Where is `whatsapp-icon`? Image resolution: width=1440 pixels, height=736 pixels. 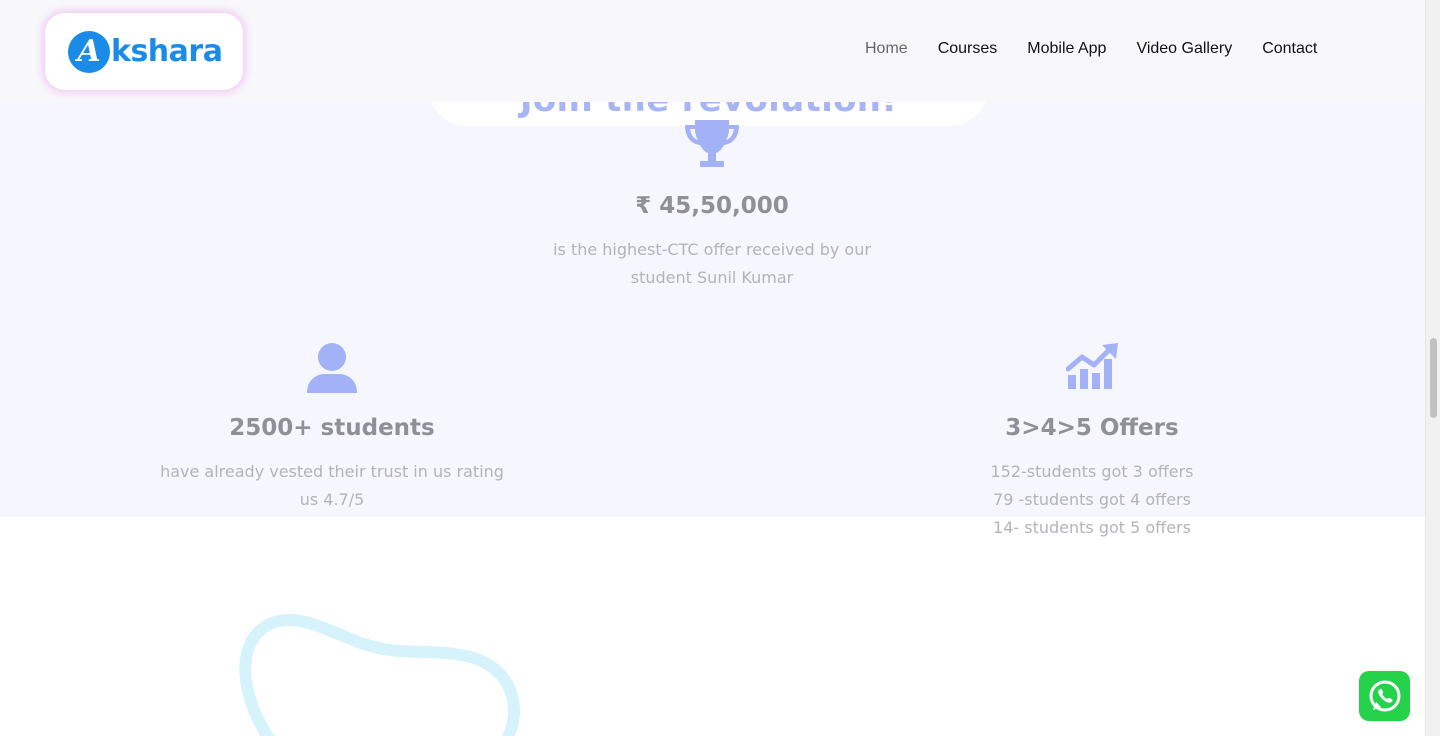 whatsapp-icon is located at coordinates (1384, 696).